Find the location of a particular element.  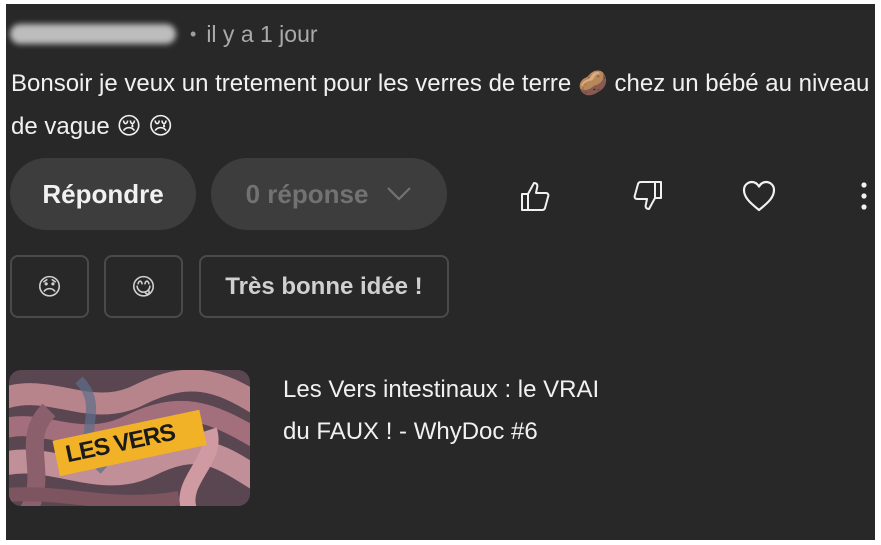

suggestion-chip-yum: 😋 is located at coordinates (143, 286).